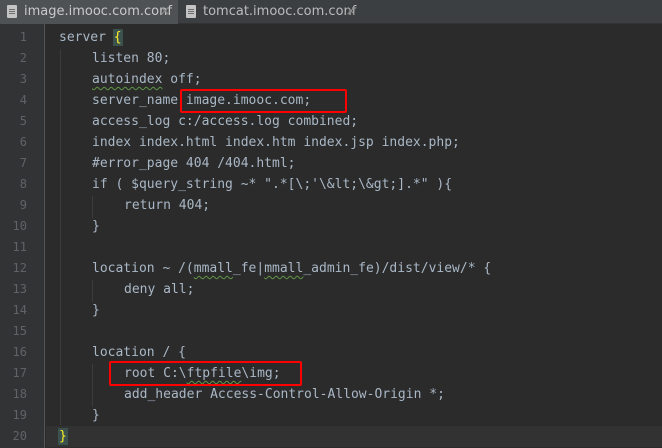  I want to click on line-number: 11, so click(19, 247).